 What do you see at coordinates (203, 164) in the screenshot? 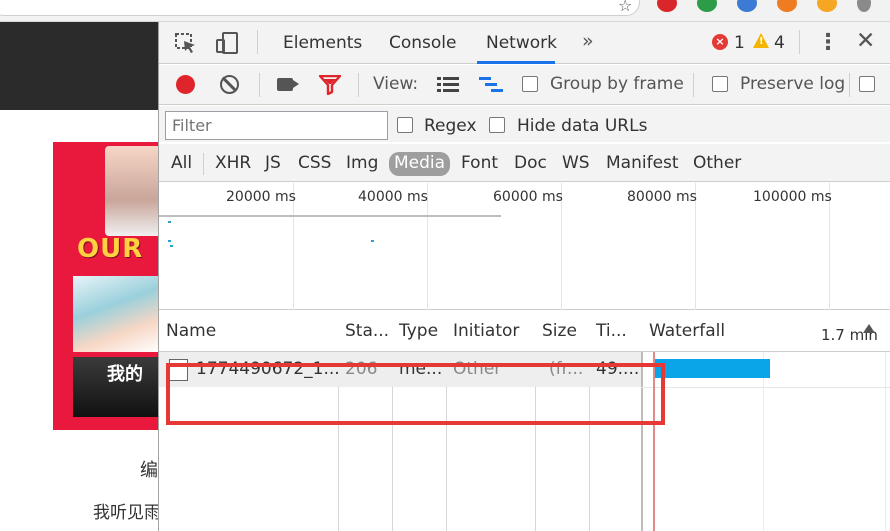
I see `type-separator` at bounding box center [203, 164].